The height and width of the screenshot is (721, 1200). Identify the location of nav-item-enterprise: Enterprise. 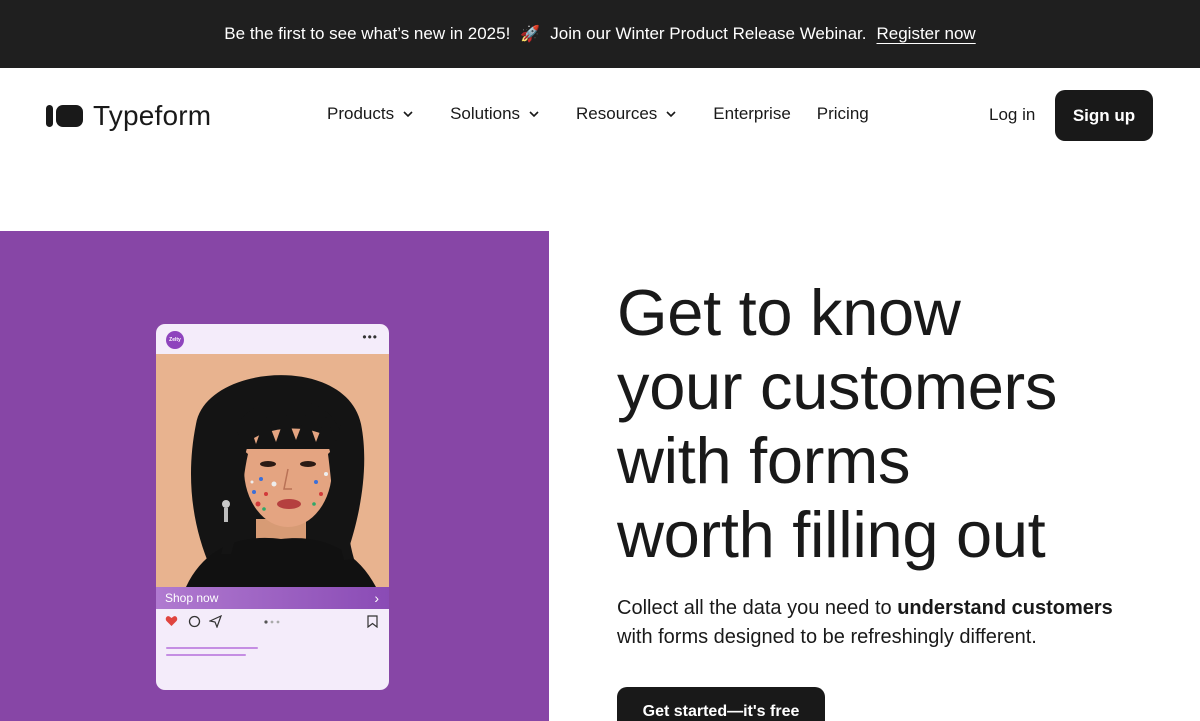
(751, 114).